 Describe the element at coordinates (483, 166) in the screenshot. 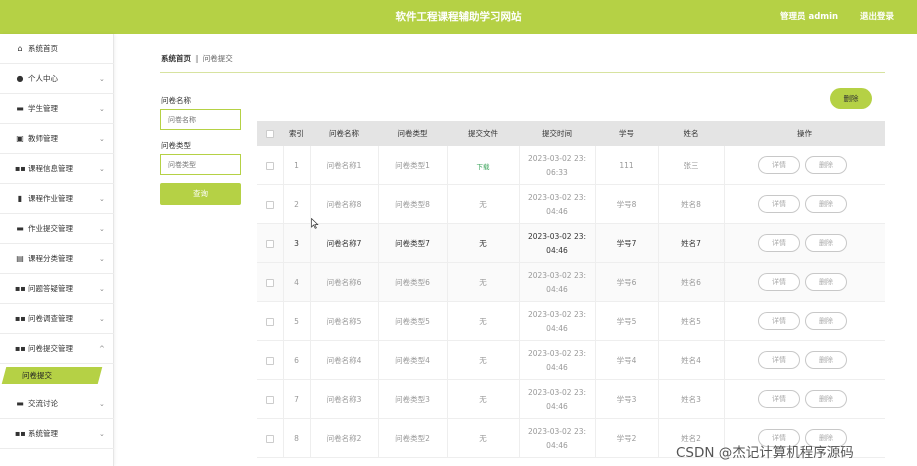

I see `download-link: 下载` at that location.